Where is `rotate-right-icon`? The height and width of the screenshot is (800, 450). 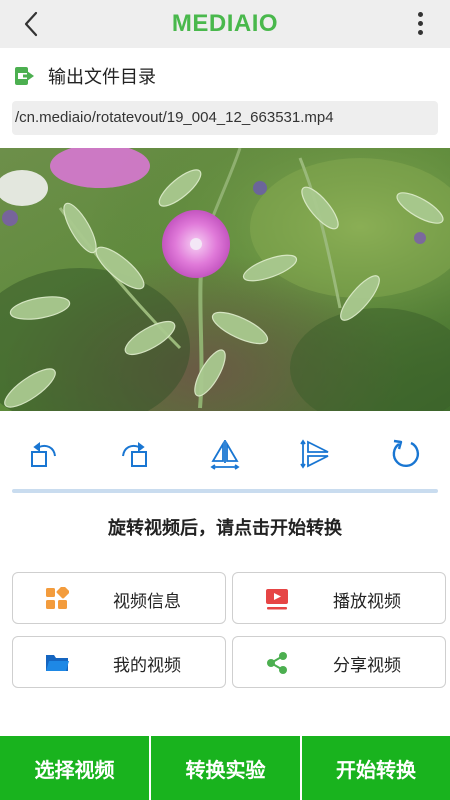
rotate-right-icon is located at coordinates (134, 454).